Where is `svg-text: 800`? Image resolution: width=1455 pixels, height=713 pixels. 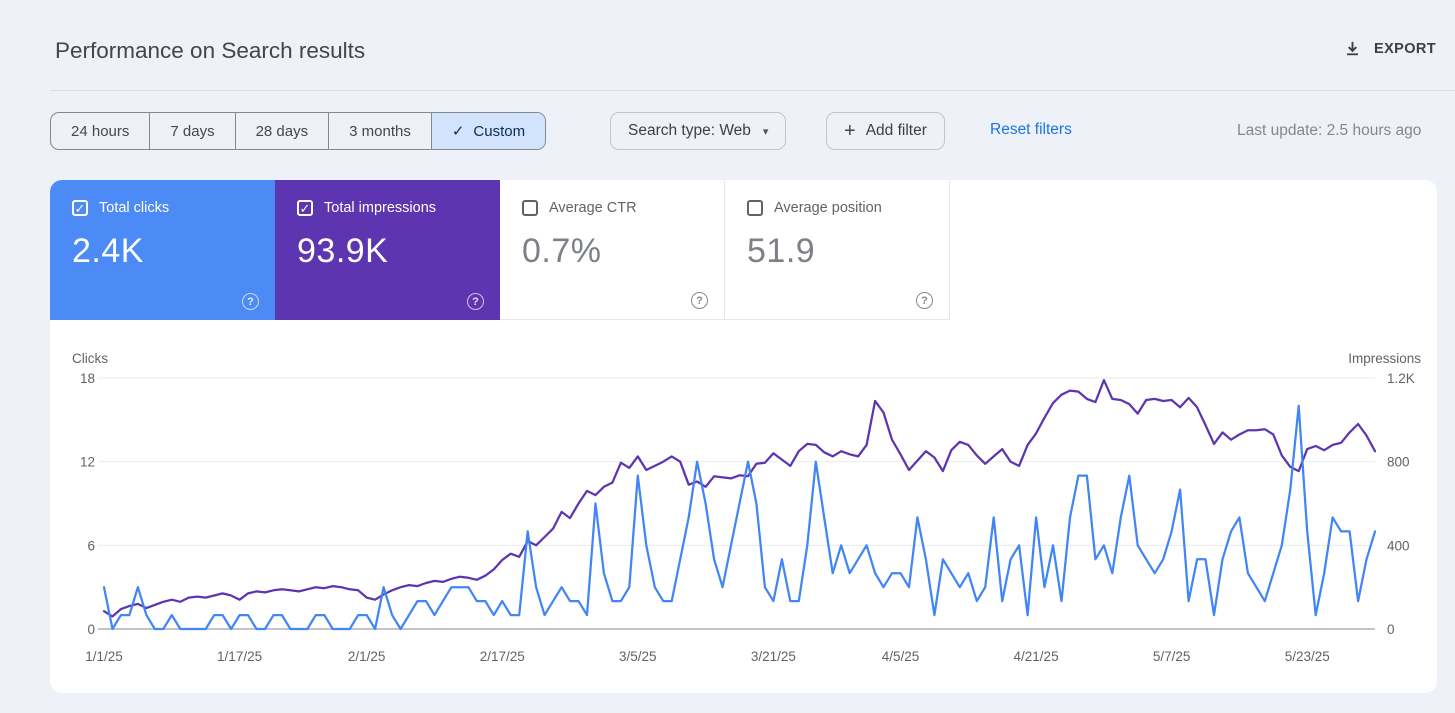
svg-text: 800 is located at coordinates (1398, 462).